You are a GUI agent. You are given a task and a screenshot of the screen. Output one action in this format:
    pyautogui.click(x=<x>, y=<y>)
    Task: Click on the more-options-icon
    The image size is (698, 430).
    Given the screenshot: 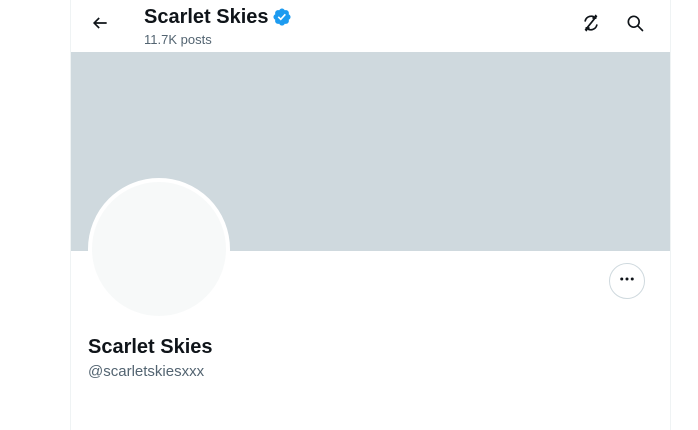 What is the action you would take?
    pyautogui.click(x=627, y=281)
    